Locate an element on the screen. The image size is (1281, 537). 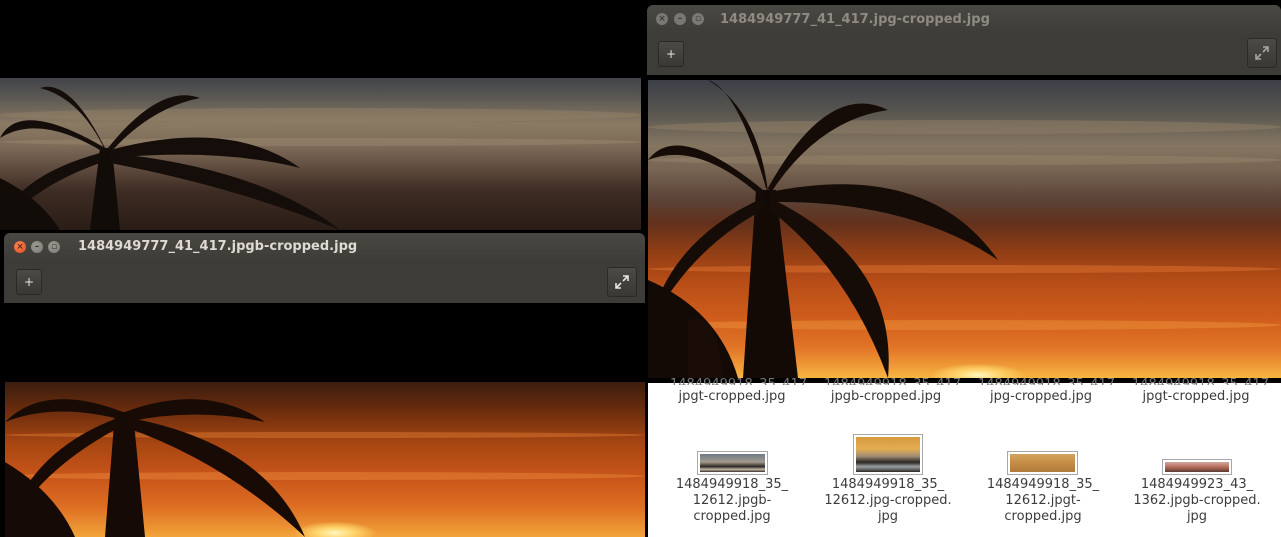
file-item-label: 1484949918_35_ 12612.jpgb- cropped.jpg is located at coordinates (732, 501).